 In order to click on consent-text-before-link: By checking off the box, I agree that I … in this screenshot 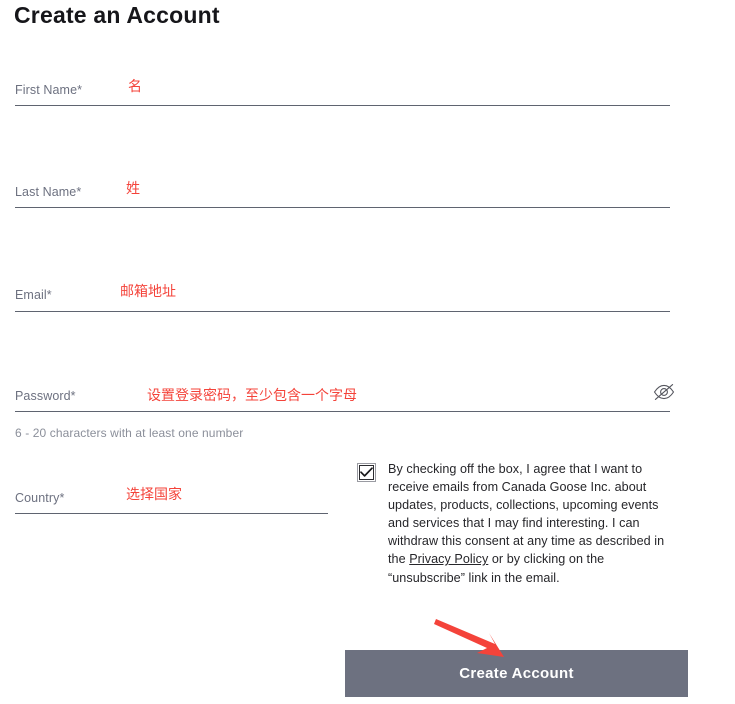, I will do `click(526, 514)`.